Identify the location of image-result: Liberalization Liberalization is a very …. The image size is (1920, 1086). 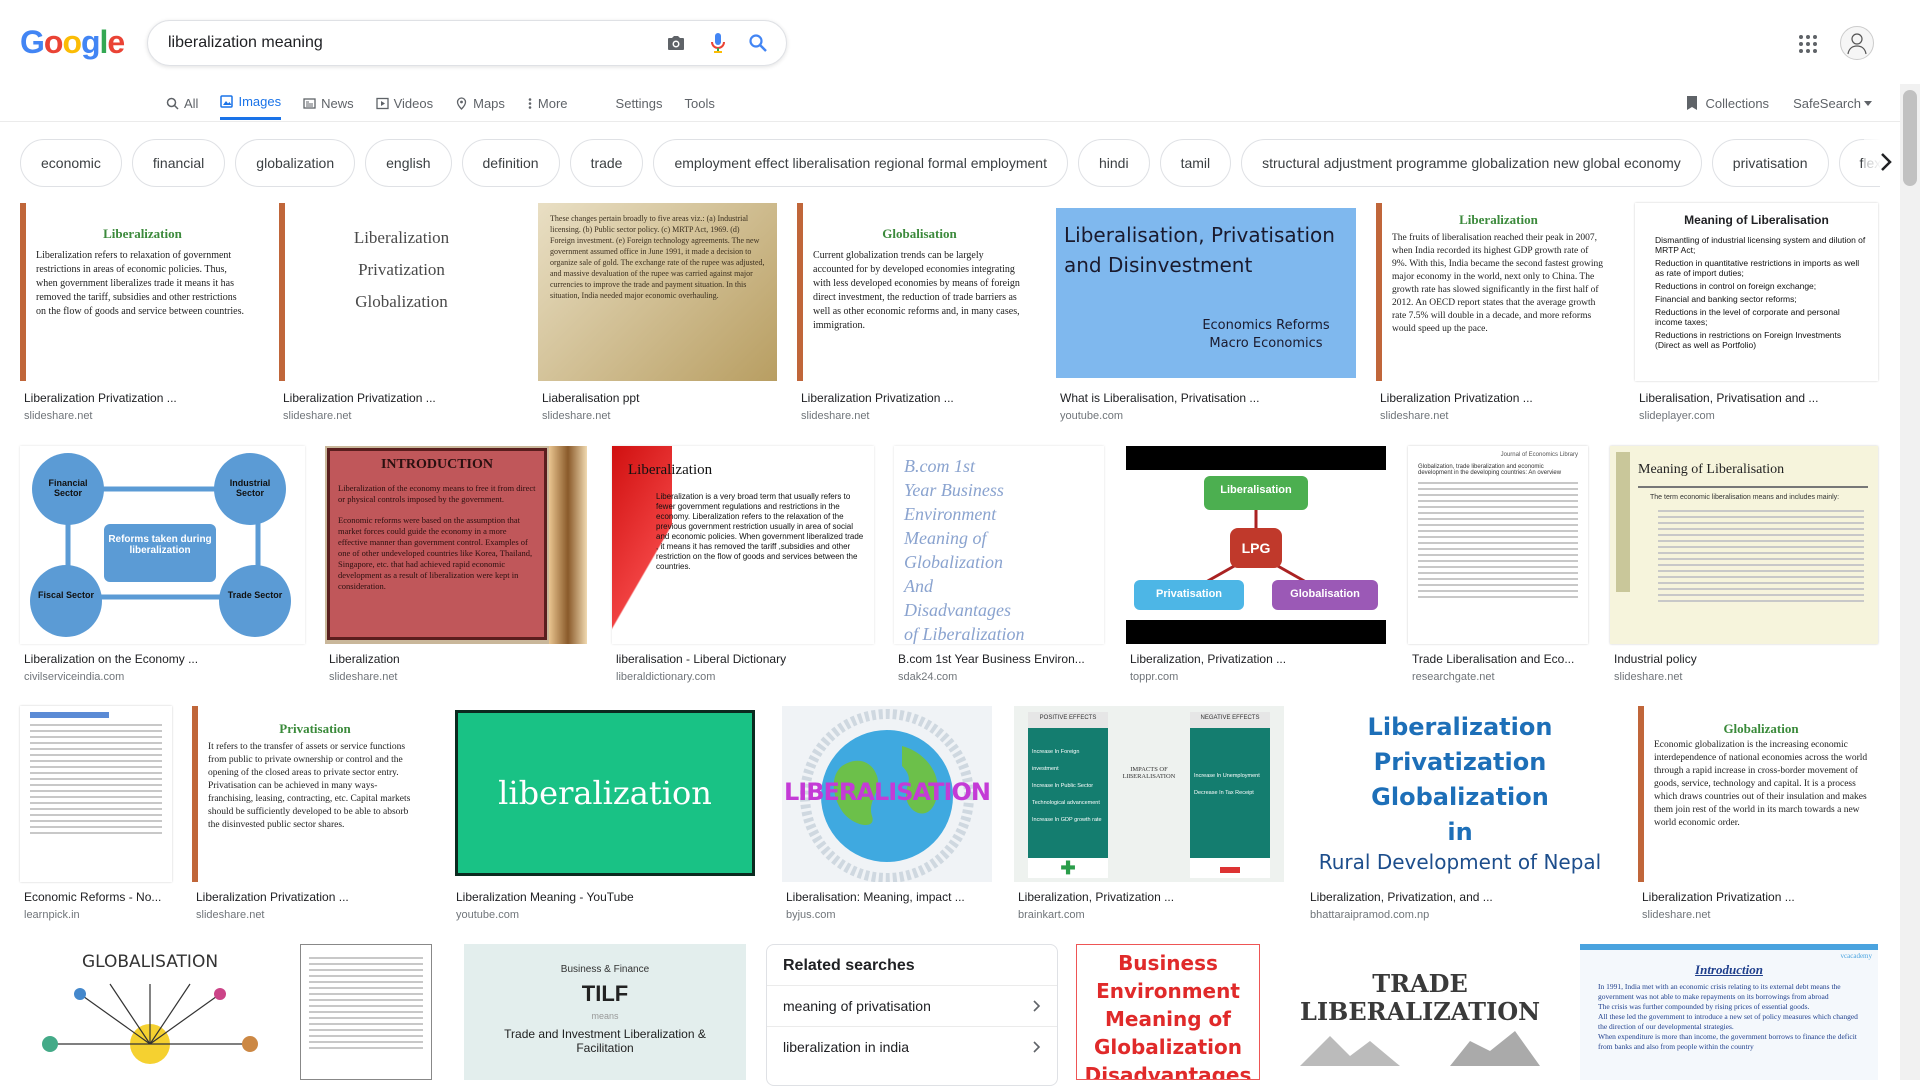
(743, 564).